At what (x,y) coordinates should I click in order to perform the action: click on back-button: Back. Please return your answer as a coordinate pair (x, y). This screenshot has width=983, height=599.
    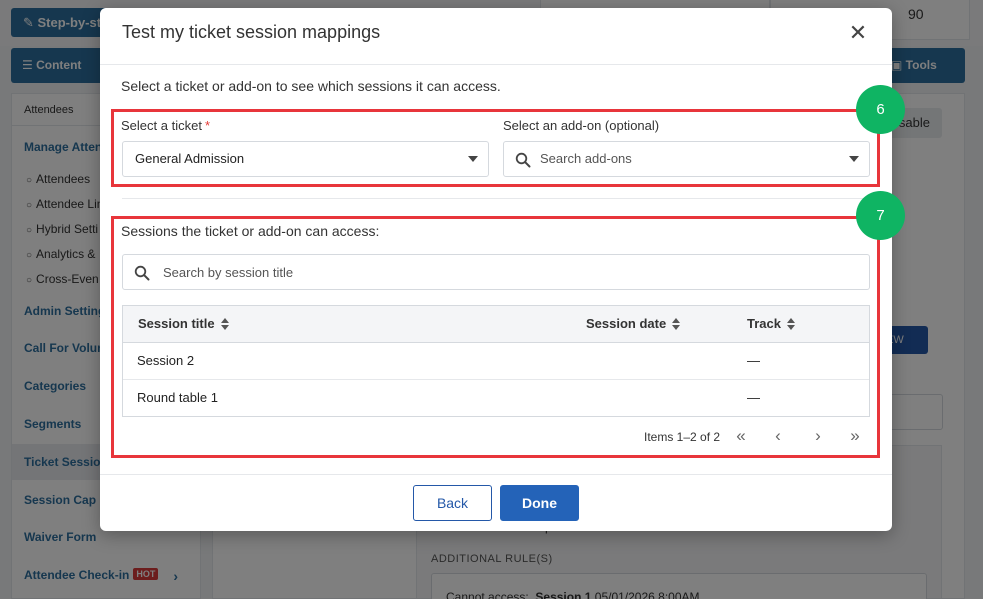
    Looking at the image, I should click on (452, 503).